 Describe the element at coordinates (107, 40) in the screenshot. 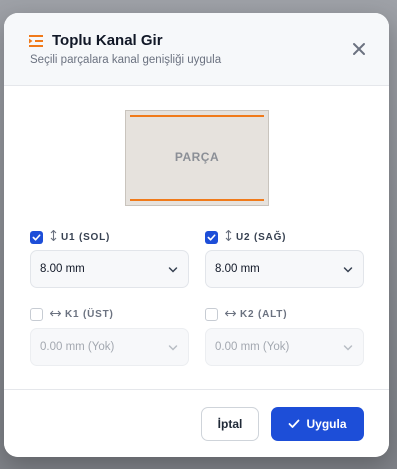

I see `dialog-title: Toplu Kanal Gir` at that location.